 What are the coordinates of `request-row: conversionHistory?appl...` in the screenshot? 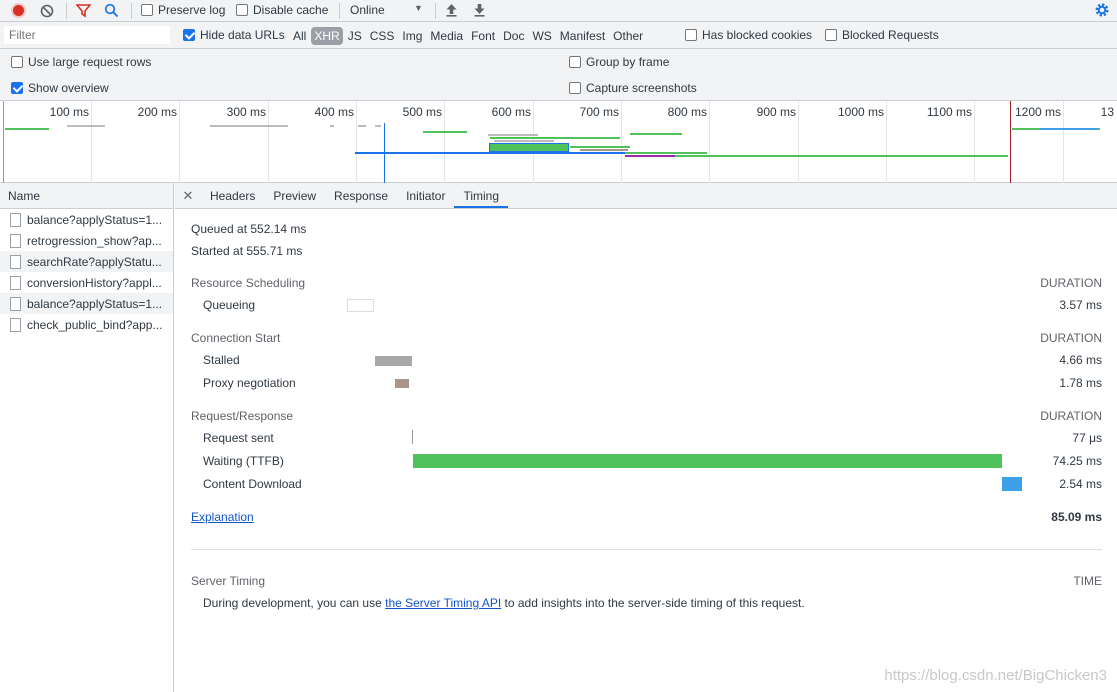 It's located at (86, 282).